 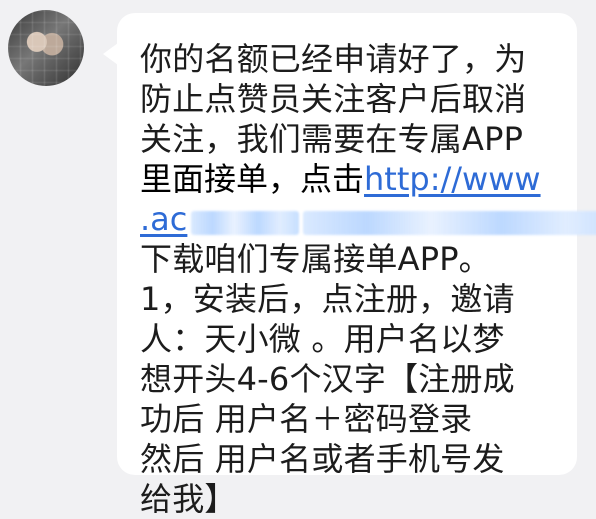 What do you see at coordinates (252, 179) in the screenshot?
I see `link-prefix-text: 里面接单，点击` at bounding box center [252, 179].